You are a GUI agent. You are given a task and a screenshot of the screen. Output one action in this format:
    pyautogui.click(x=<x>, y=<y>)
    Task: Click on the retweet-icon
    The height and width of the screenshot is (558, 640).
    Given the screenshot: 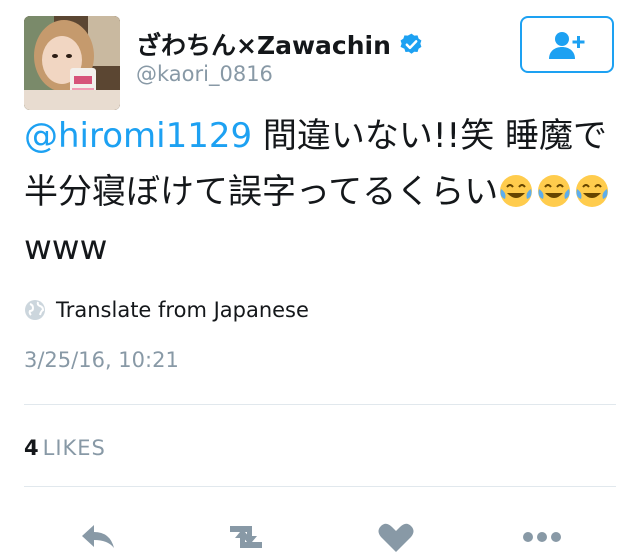 What is the action you would take?
    pyautogui.click(x=246, y=537)
    